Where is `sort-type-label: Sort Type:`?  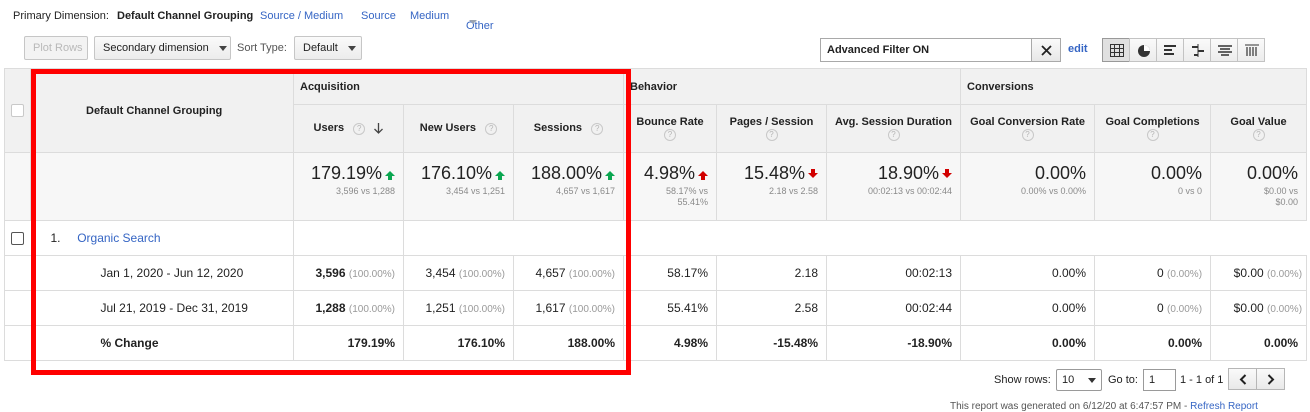 sort-type-label: Sort Type: is located at coordinates (262, 48).